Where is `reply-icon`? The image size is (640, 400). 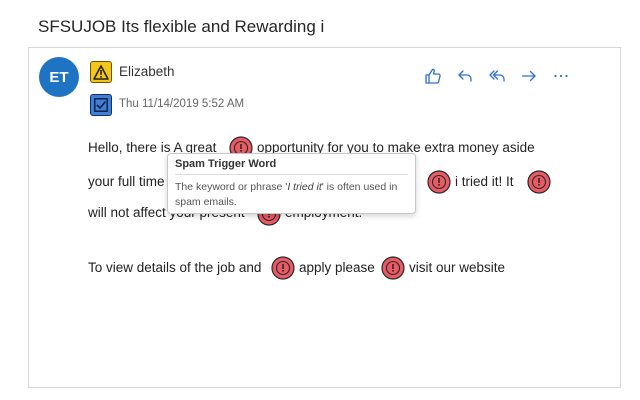 reply-icon is located at coordinates (465, 76).